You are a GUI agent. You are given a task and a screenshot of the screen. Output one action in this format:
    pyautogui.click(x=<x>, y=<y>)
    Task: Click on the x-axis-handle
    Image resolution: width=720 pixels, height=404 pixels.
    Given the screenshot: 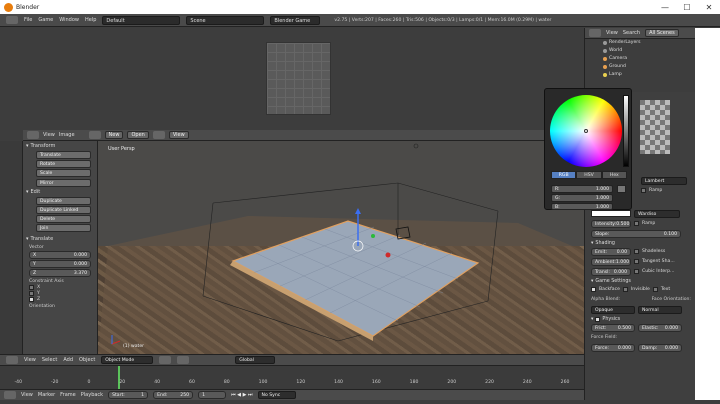 What is the action you would take?
    pyautogui.click(x=388, y=255)
    